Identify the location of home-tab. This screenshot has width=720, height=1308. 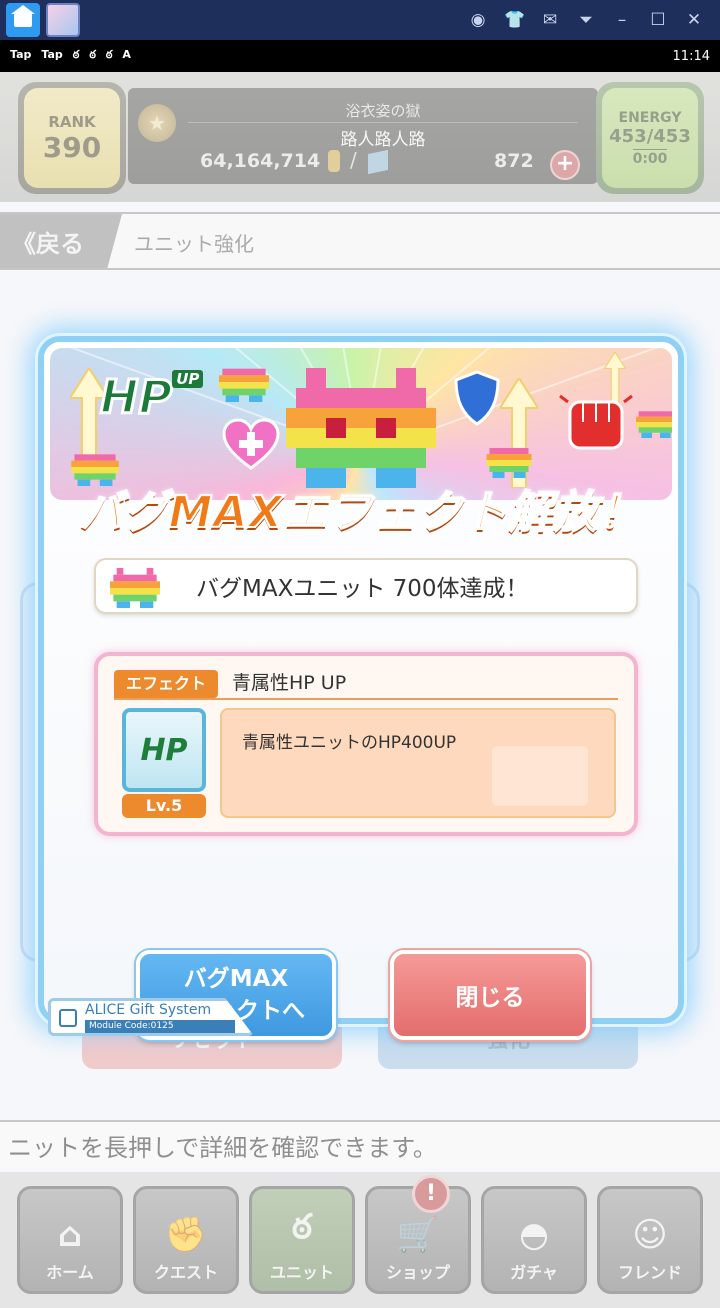
(23, 20).